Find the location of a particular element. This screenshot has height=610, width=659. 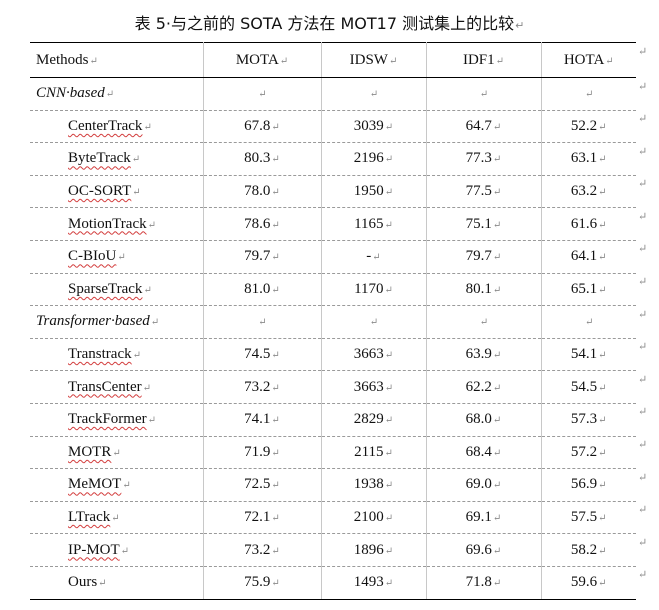

table-row: SparseTrack↵ 81.0↵ 1170↵ 80.1↵ 65.1↵ is located at coordinates (333, 290).